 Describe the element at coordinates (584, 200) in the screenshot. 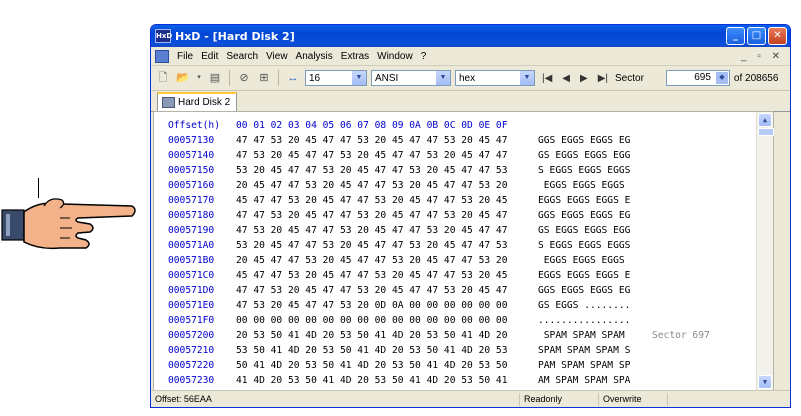

I see `row-ascii: EGGS EGGS EGGS E` at that location.